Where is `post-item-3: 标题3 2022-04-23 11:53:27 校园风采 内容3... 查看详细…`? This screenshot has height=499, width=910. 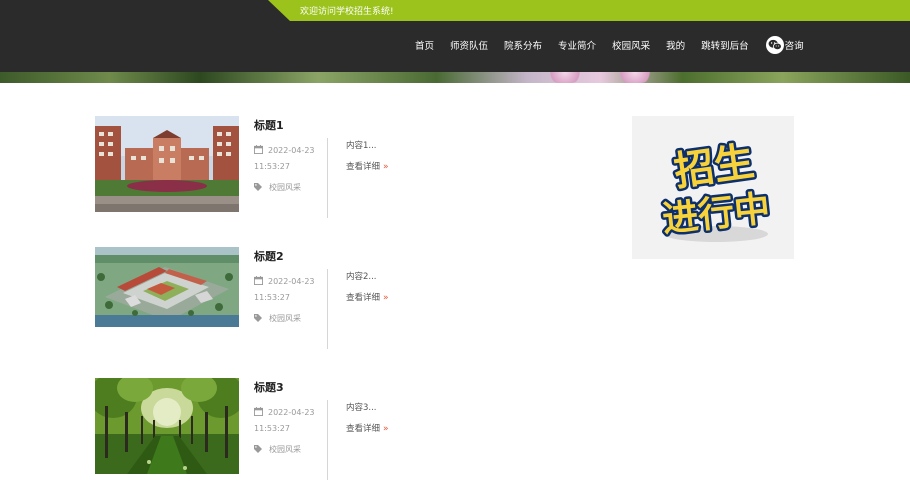 post-item-3: 标题3 2022-04-23 11:53:27 校园风采 内容3... 查看详细… is located at coordinates (245, 433).